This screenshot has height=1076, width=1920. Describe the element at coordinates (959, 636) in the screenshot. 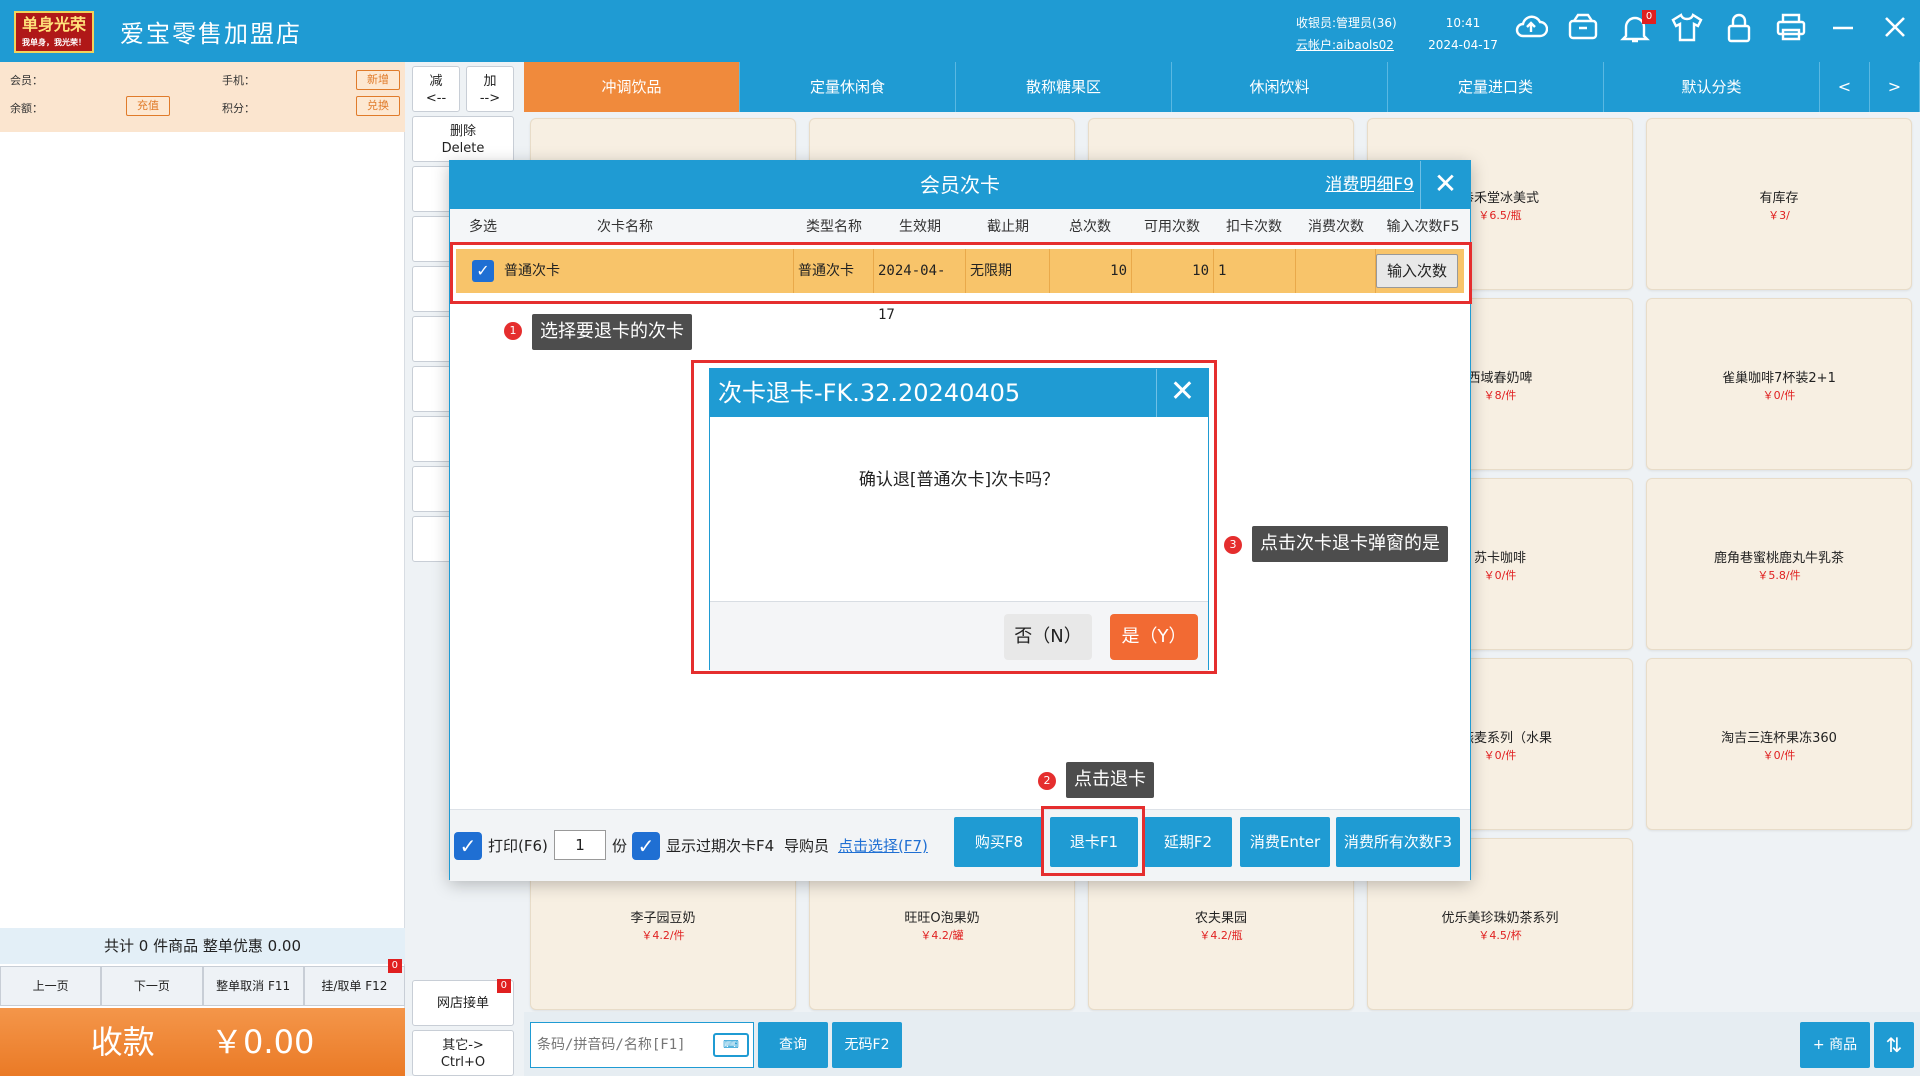

I see `confirm-footer: 否（N） 是（Y）` at that location.